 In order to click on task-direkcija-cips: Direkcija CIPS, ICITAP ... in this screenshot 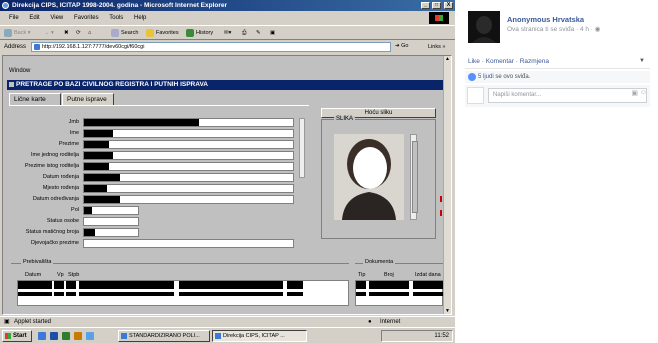, I will do `click(259, 336)`.